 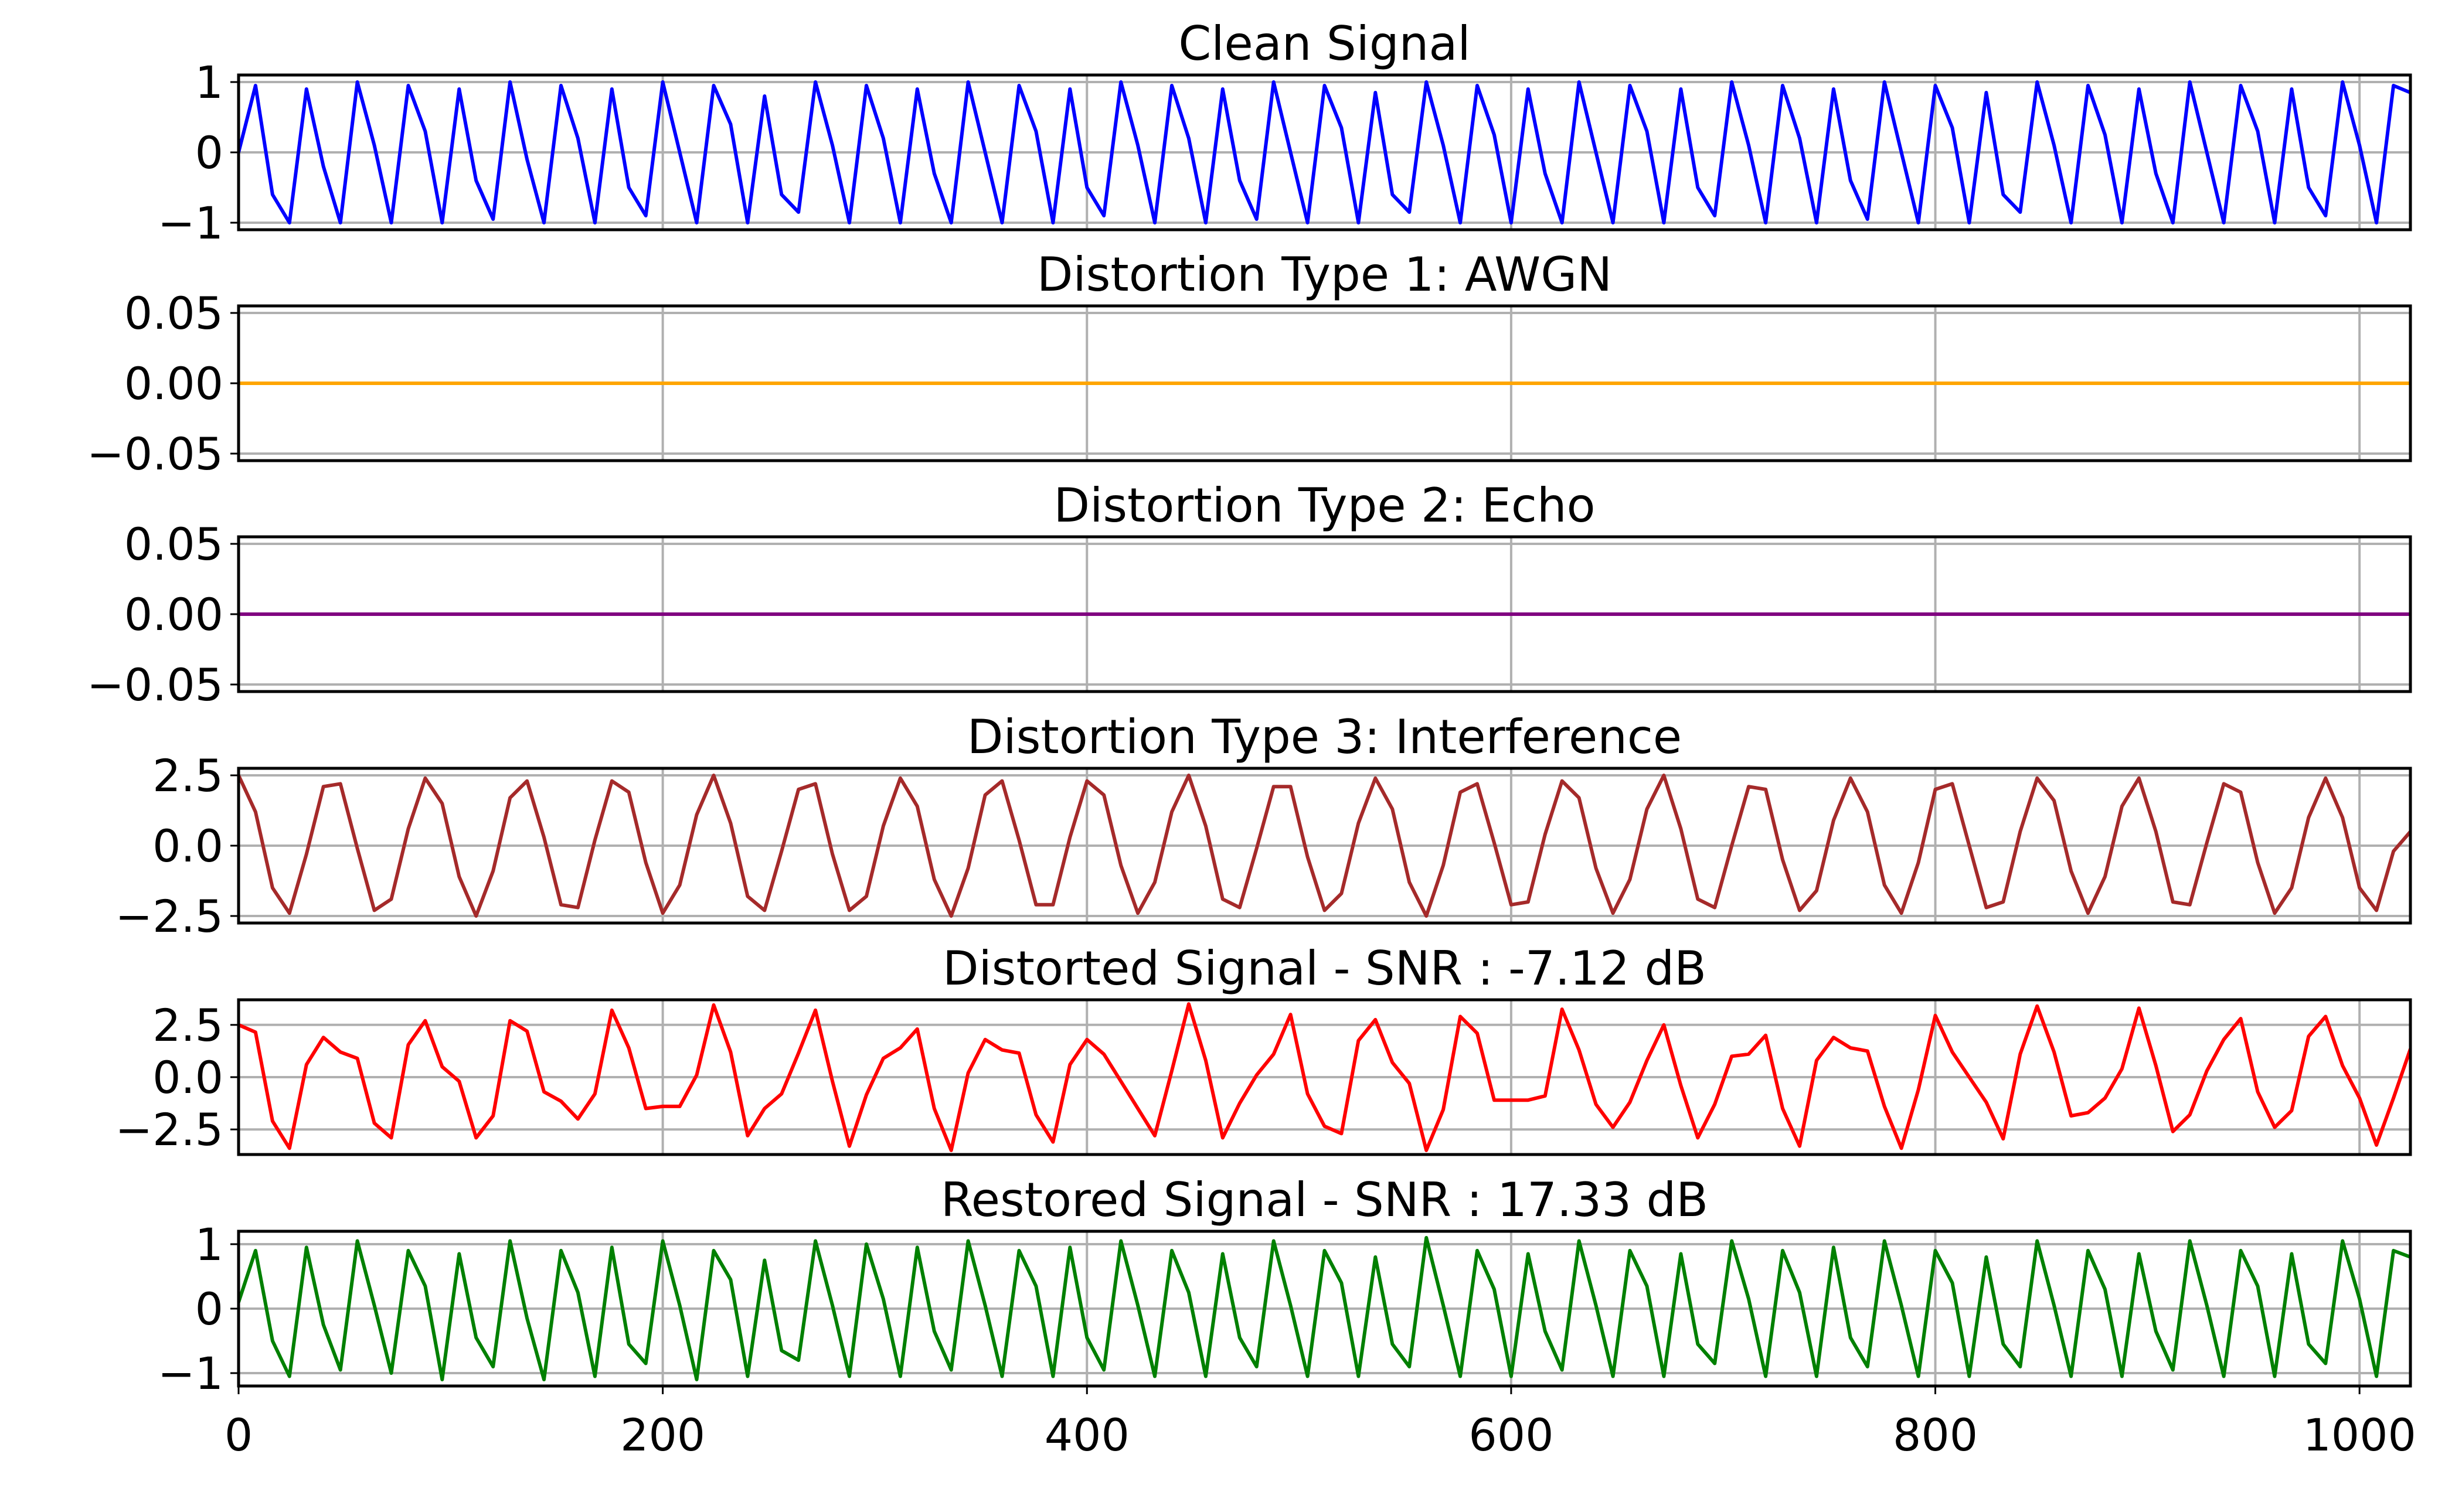 What do you see at coordinates (2359, 1435) in the screenshot?
I see `x-tick-label: 1000` at bounding box center [2359, 1435].